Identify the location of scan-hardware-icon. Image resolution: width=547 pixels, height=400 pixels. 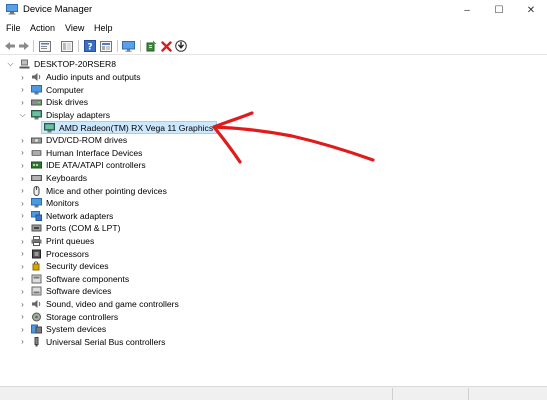
(181, 46).